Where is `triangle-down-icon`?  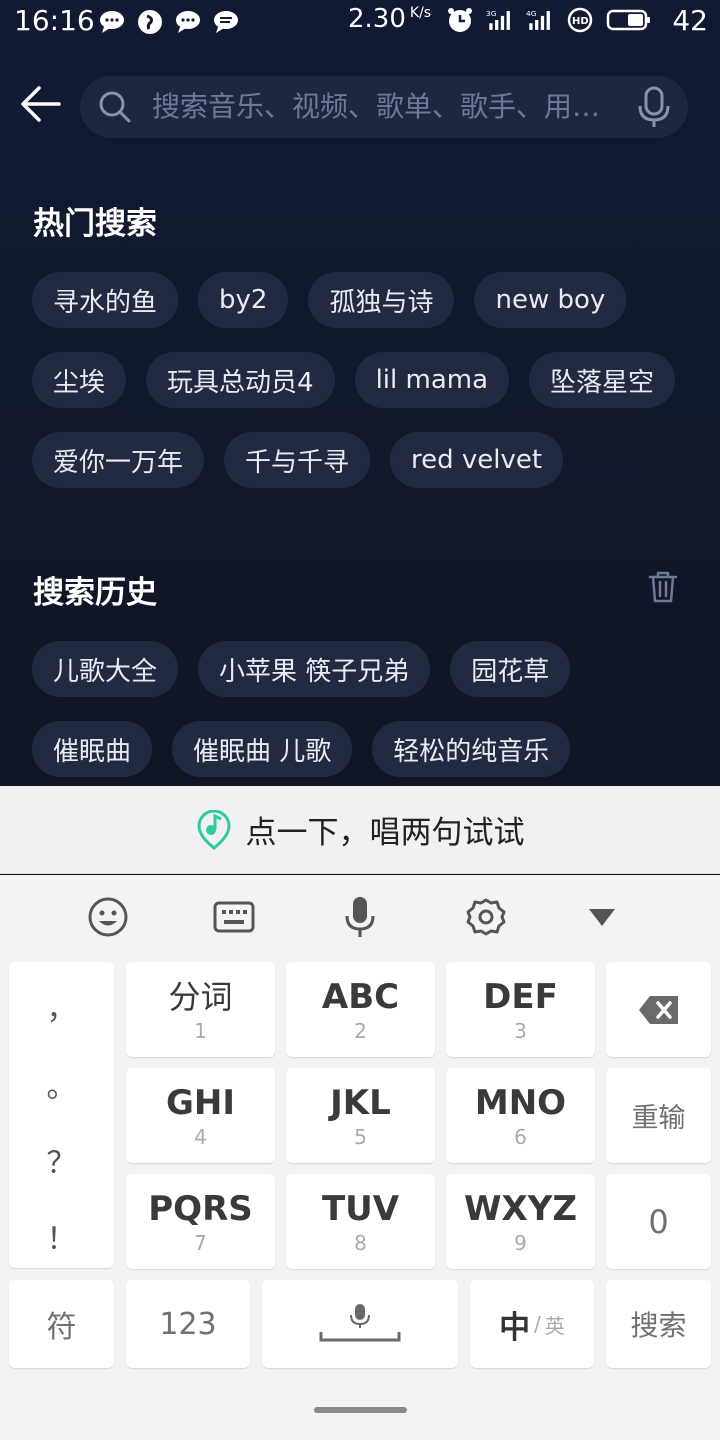 triangle-down-icon is located at coordinates (602, 917).